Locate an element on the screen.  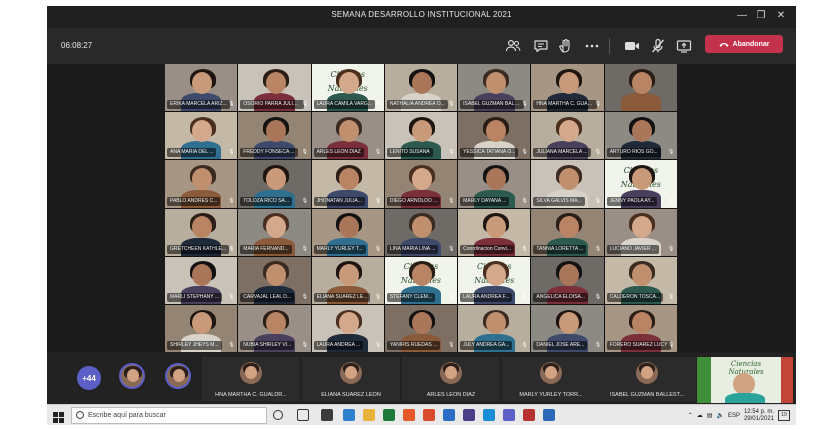
video-tile: Coordinacion Convi... 🎙 is located at coordinates (494, 232).